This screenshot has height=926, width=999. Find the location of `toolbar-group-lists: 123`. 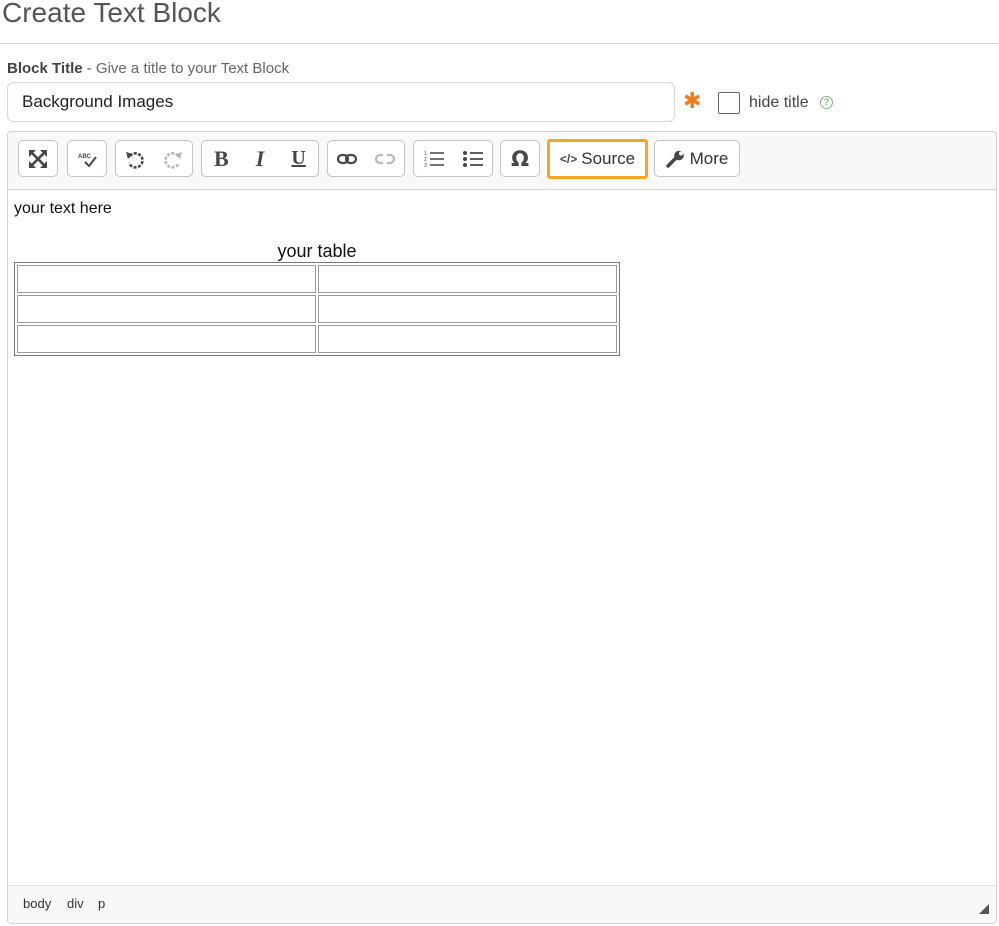

toolbar-group-lists: 123 is located at coordinates (453, 158).